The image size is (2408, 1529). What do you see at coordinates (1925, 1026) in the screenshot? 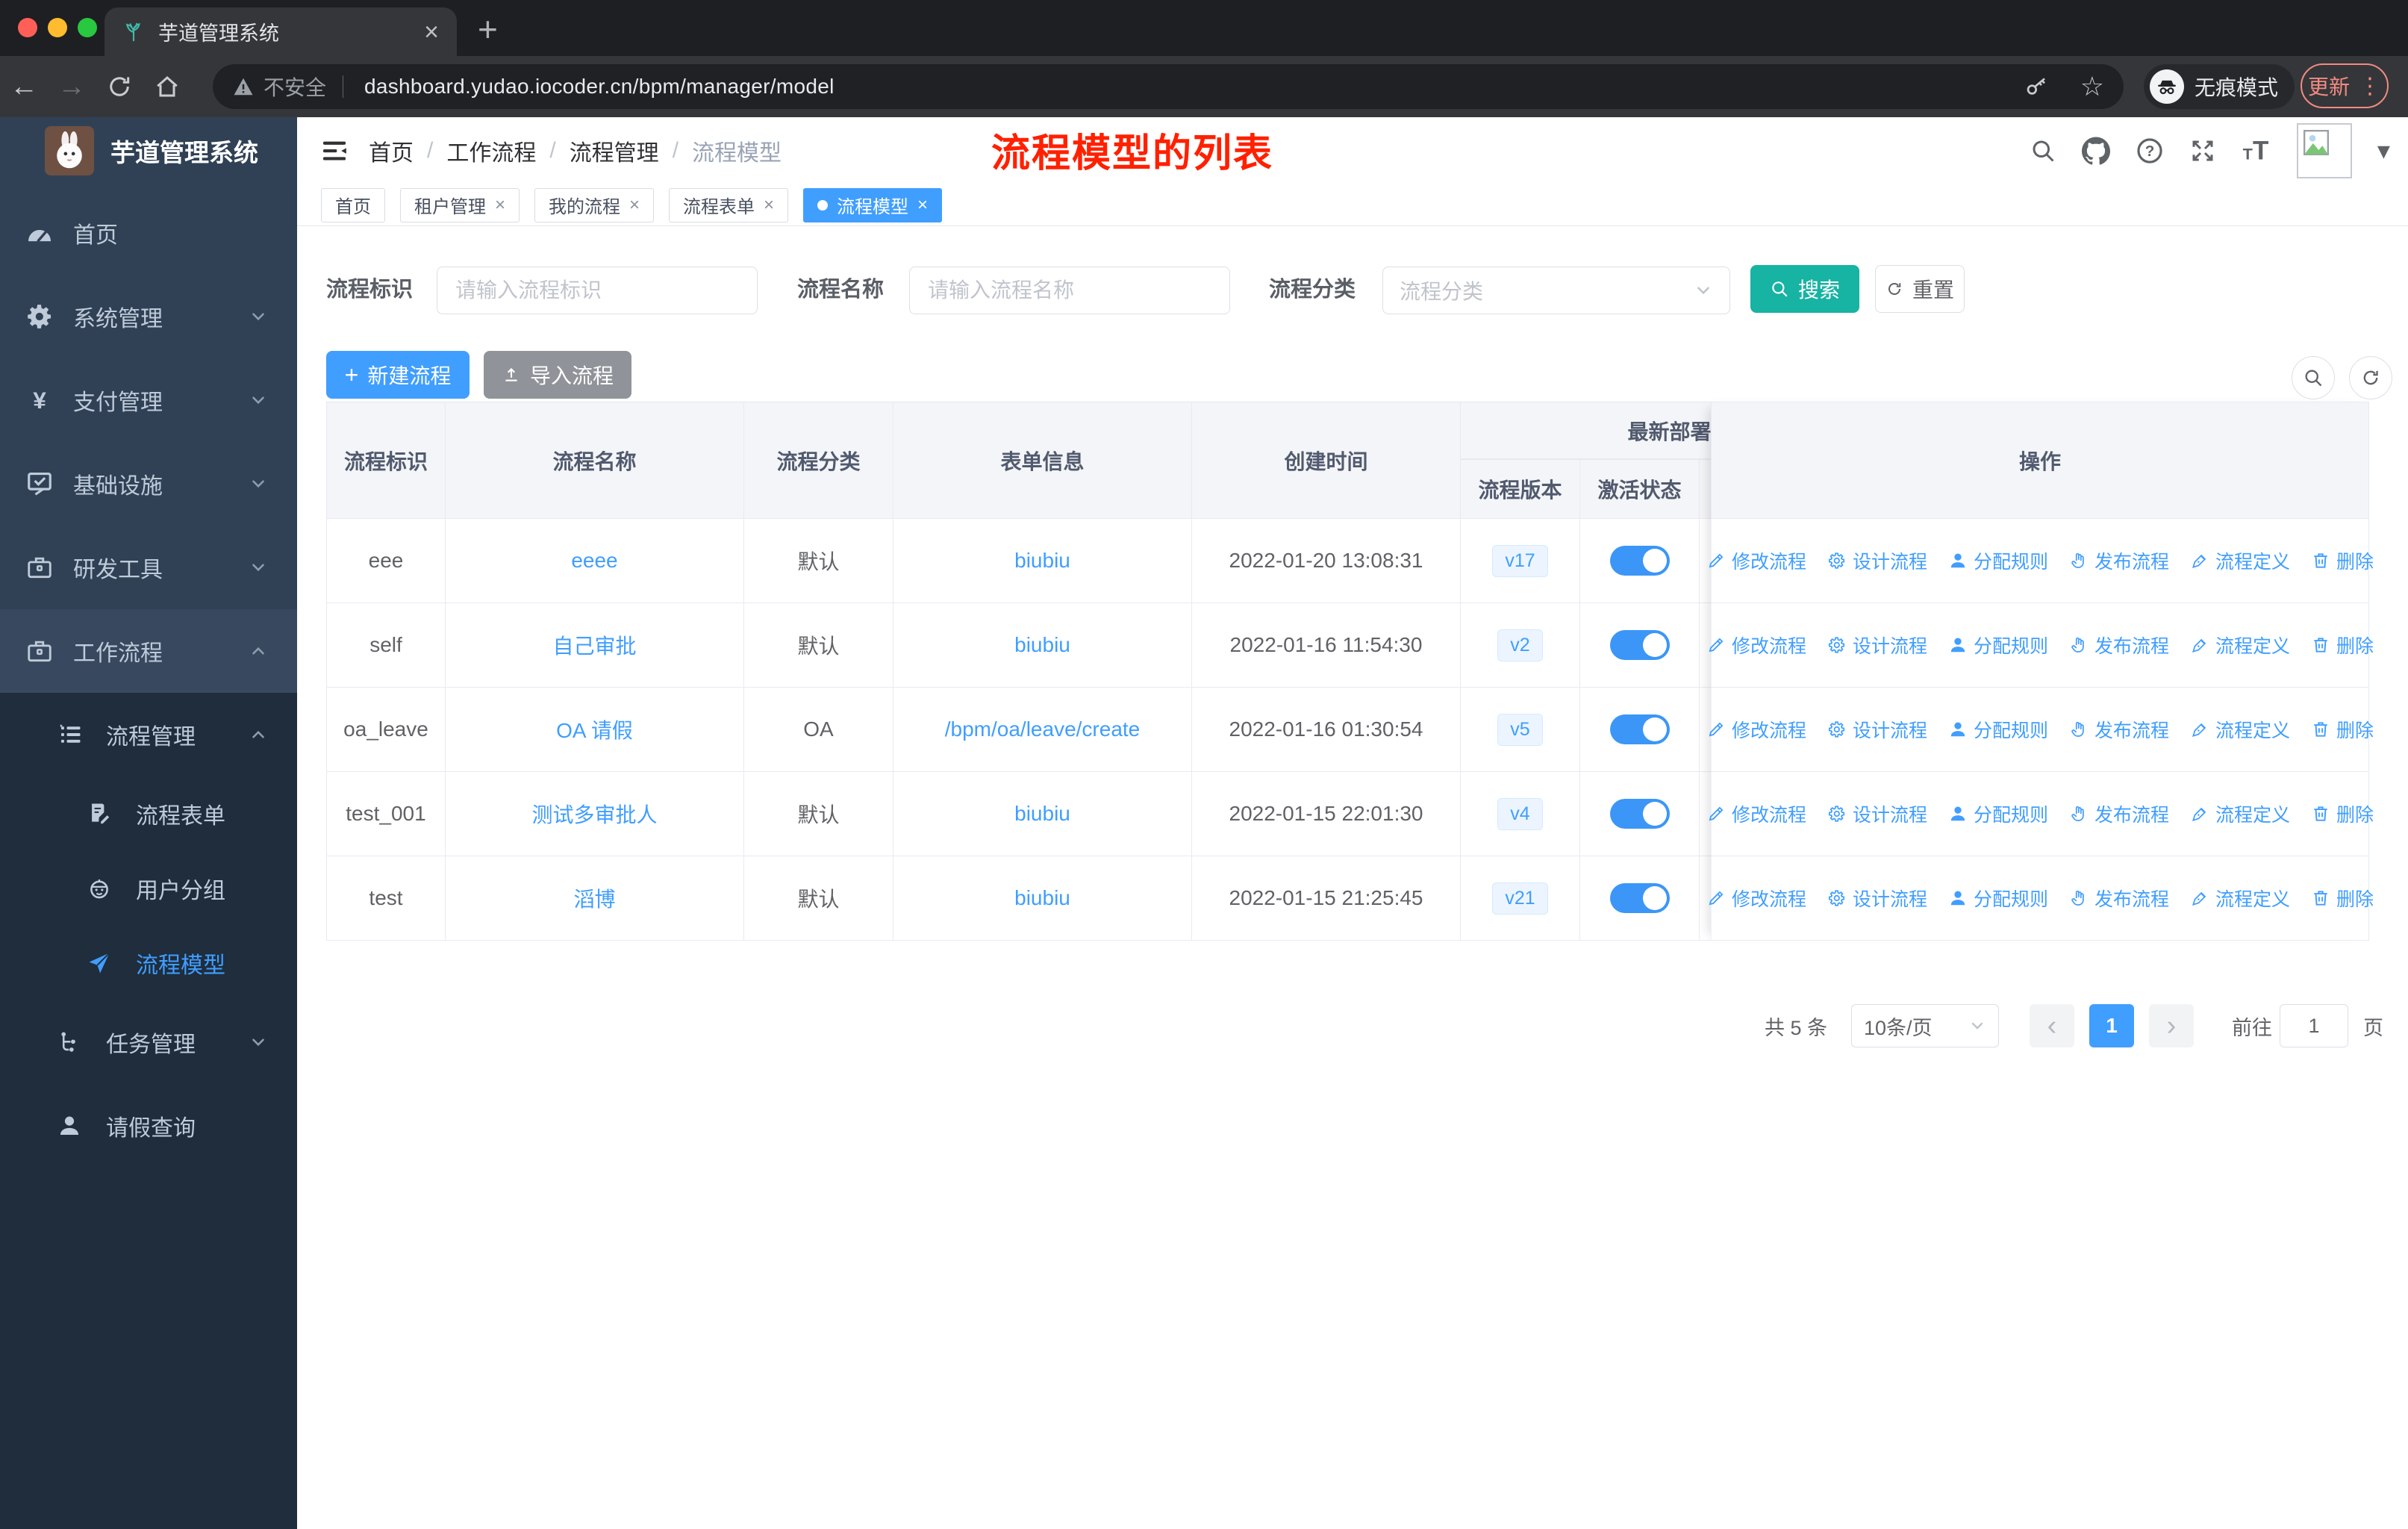
I see `page-size-select: 10条/页` at bounding box center [1925, 1026].